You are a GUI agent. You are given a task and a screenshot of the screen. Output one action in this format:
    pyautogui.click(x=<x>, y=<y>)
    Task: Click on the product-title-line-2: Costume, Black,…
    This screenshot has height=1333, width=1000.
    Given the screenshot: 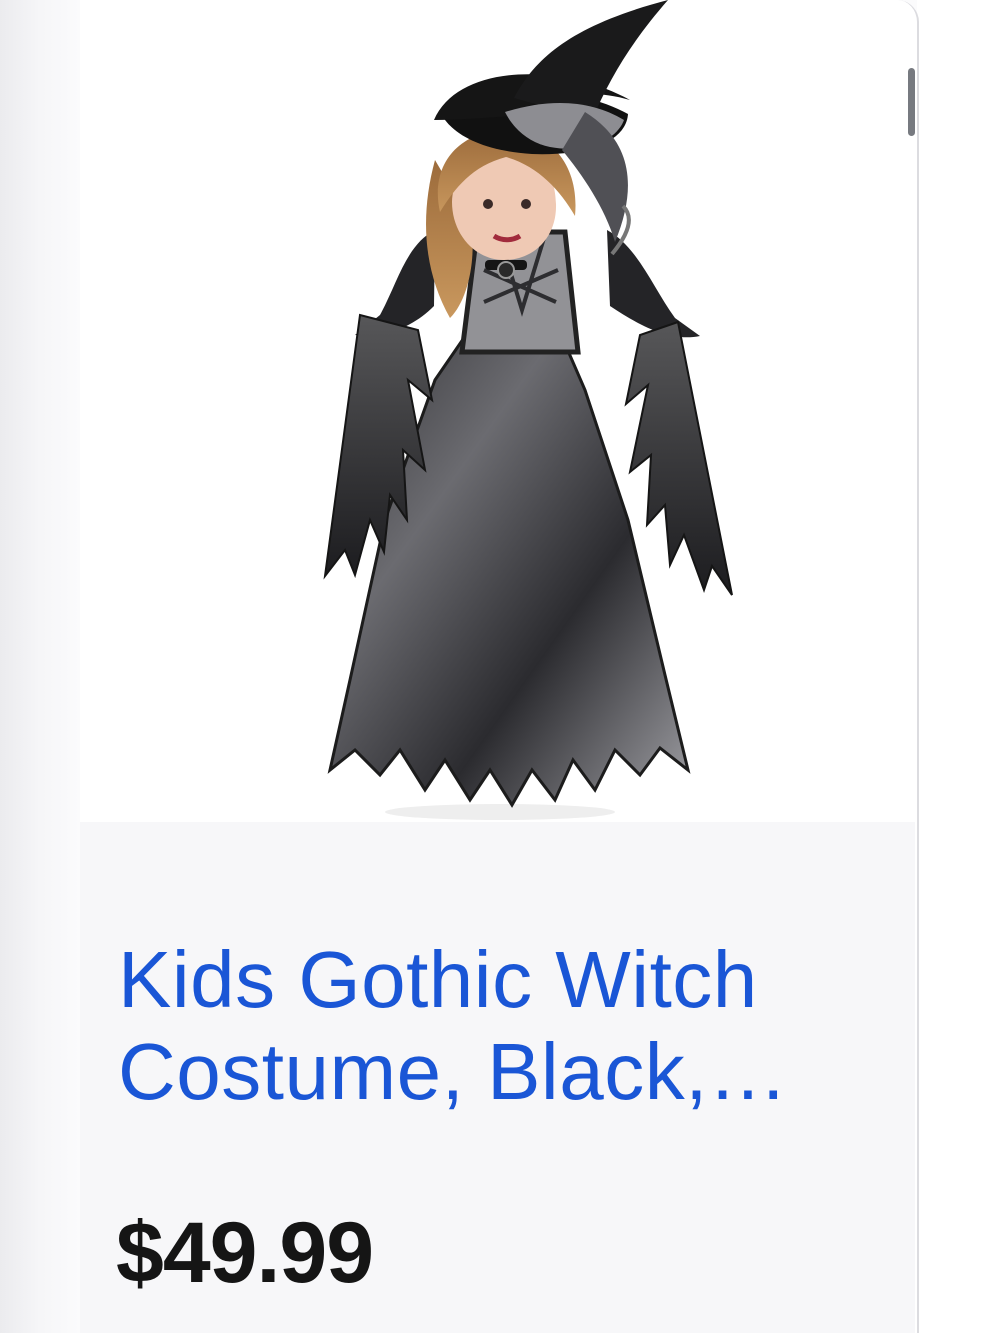 What is the action you would take?
    pyautogui.click(x=453, y=1071)
    